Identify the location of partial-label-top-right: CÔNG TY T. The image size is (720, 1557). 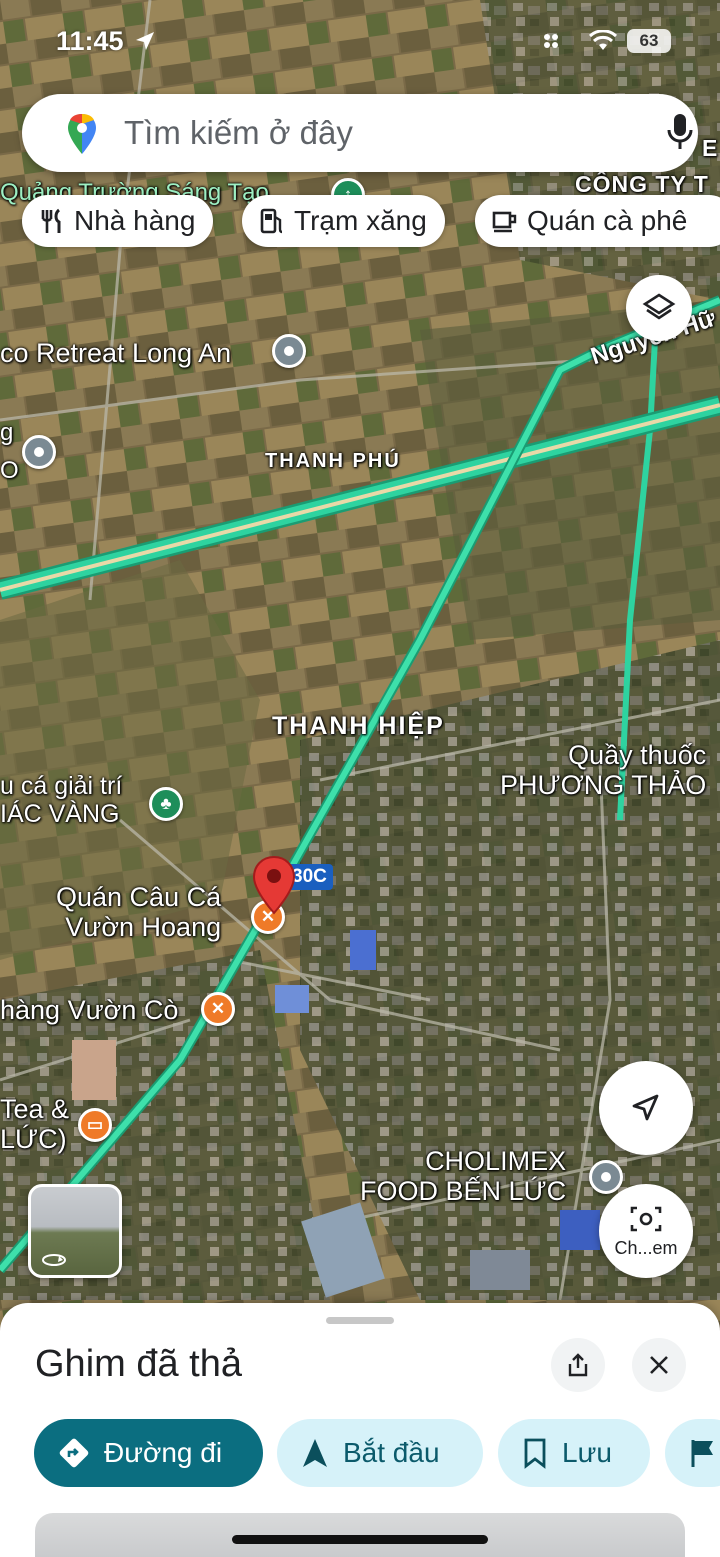
(642, 184).